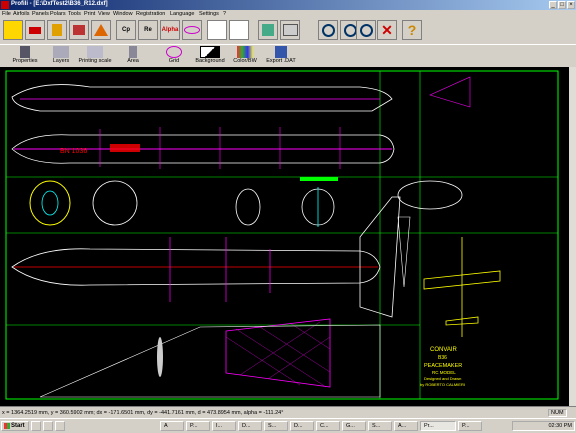 The image size is (576, 433). I want to click on start-button: Start, so click(15, 426).